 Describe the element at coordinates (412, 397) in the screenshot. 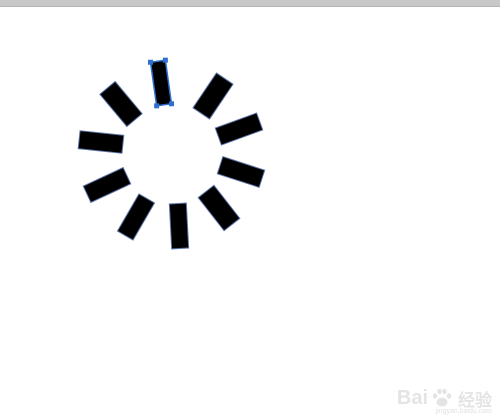

I see `watermark-brand-left: Bai` at that location.